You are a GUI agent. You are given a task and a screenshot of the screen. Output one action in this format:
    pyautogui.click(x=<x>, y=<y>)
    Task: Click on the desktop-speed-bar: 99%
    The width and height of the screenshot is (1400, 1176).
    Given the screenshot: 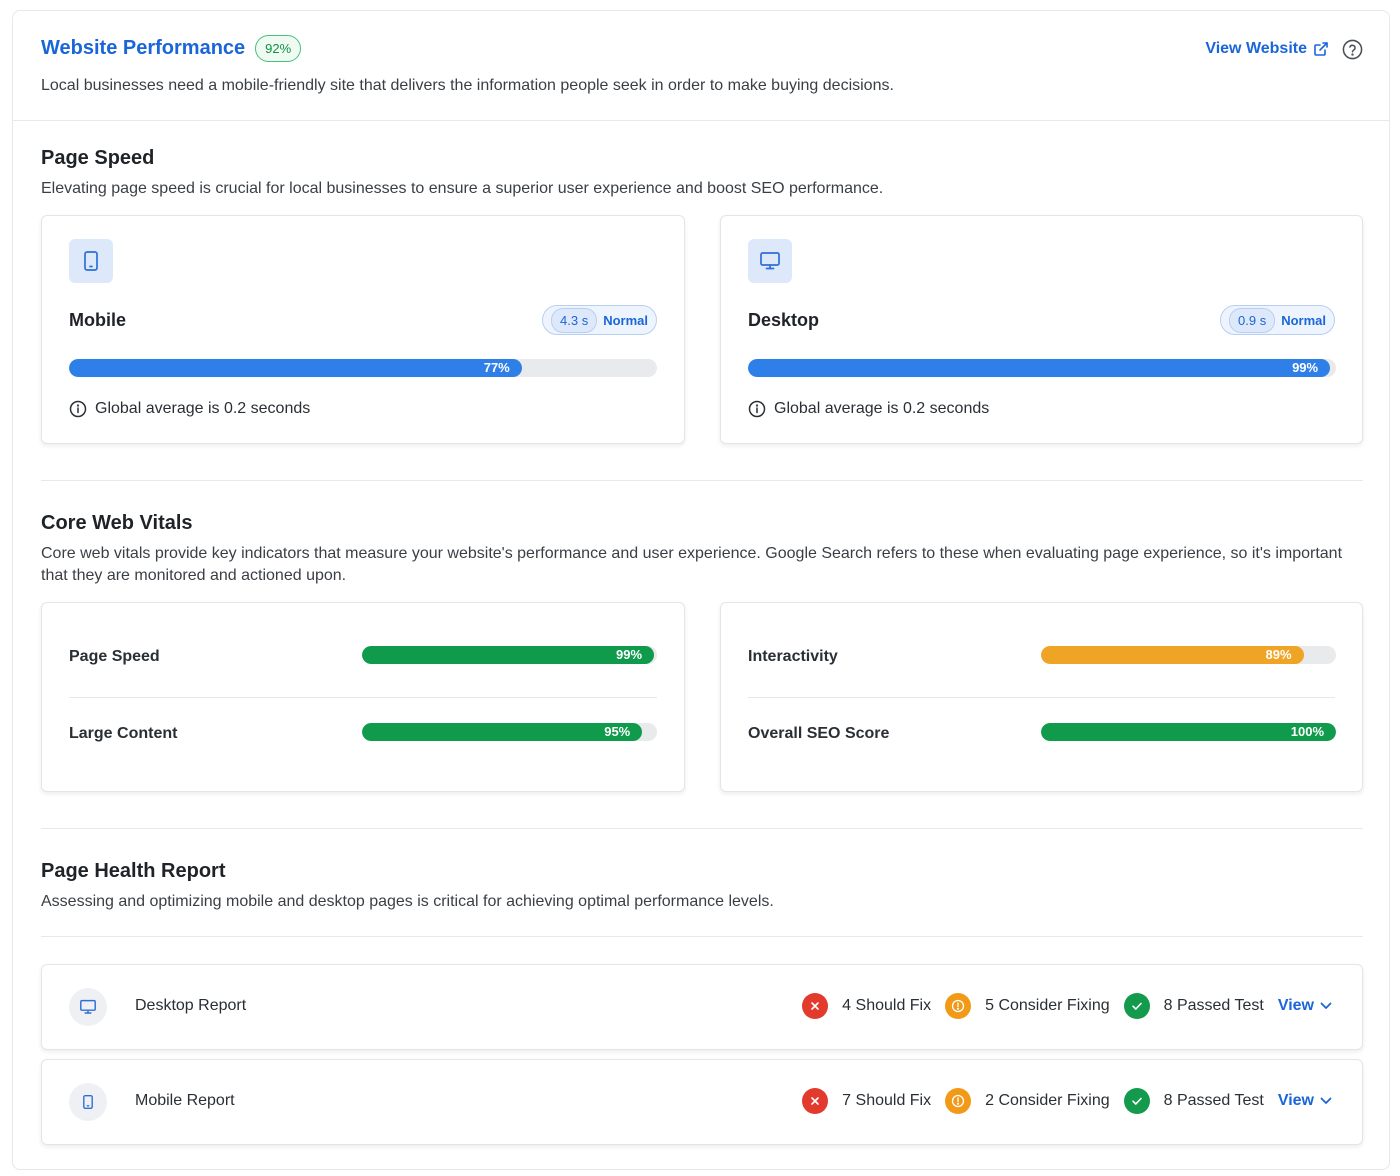 What is the action you would take?
    pyautogui.click(x=1042, y=368)
    